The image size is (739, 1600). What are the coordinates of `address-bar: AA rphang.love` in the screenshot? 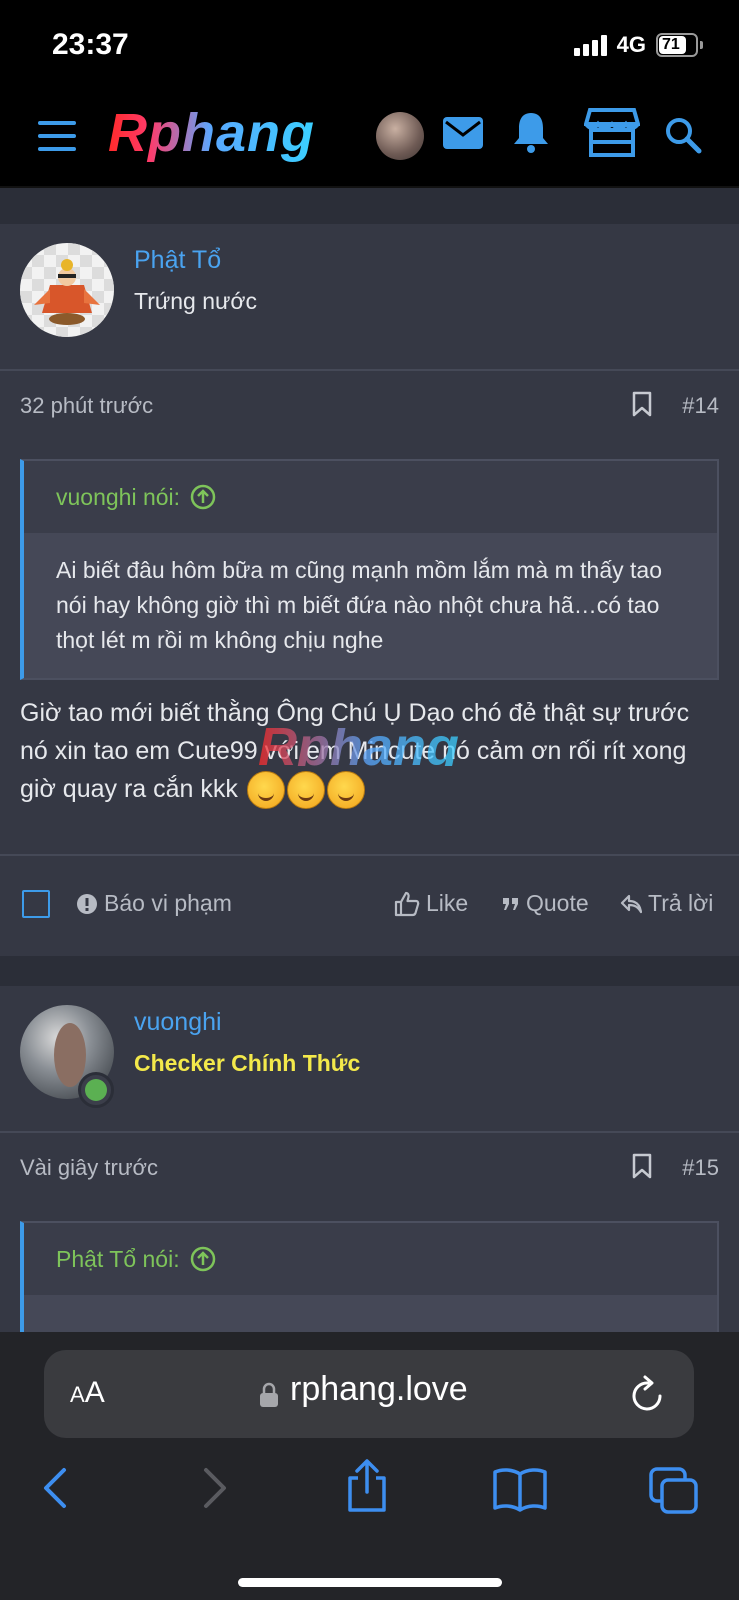 It's located at (369, 1394).